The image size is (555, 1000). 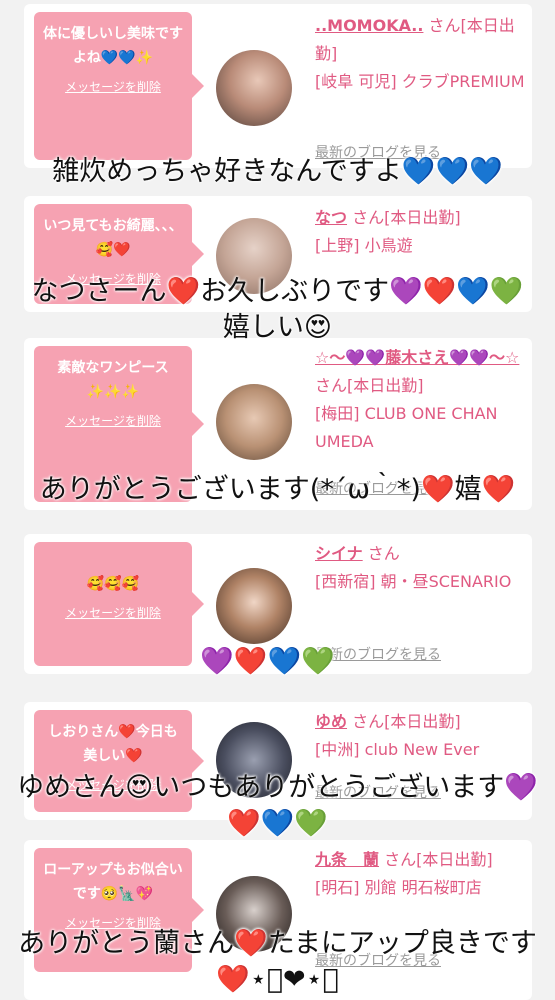 What do you see at coordinates (113, 46) in the screenshot?
I see `message-text: 体に優しいし美味ですよね💙💙✨` at bounding box center [113, 46].